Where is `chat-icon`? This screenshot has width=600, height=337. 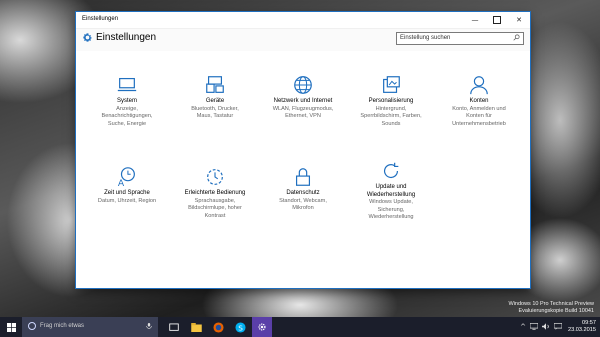
chat-icon is located at coordinates (558, 327).